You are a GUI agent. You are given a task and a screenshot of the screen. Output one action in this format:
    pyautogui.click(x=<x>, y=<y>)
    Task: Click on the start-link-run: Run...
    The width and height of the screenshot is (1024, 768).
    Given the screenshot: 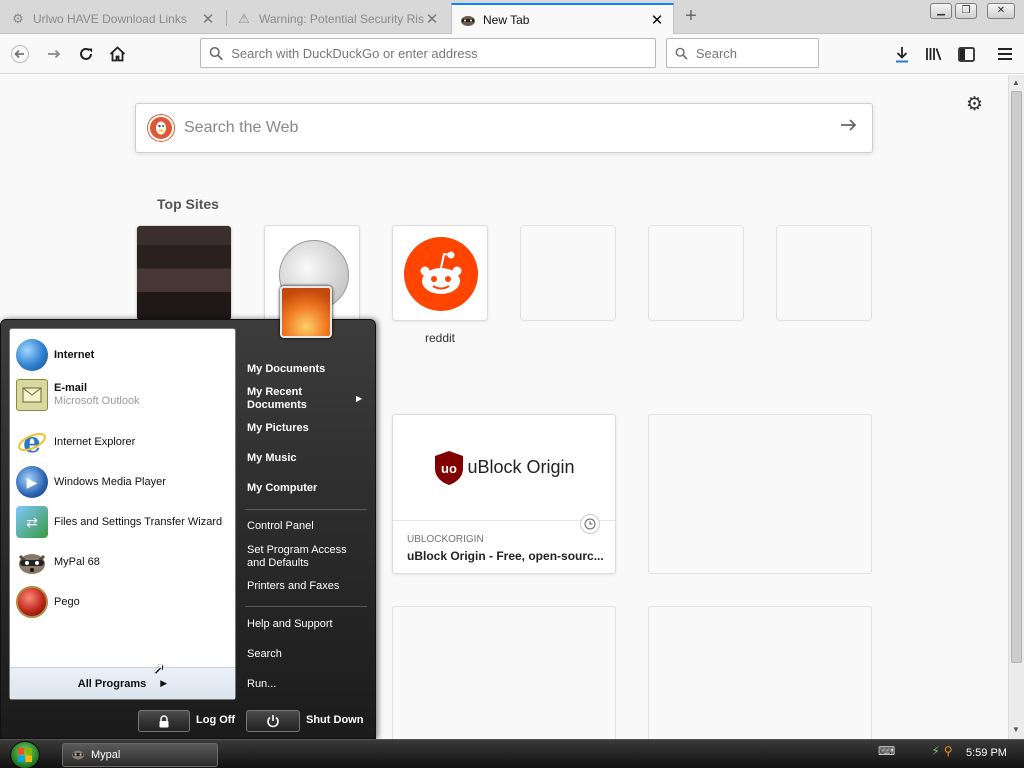 What is the action you would take?
    pyautogui.click(x=261, y=684)
    